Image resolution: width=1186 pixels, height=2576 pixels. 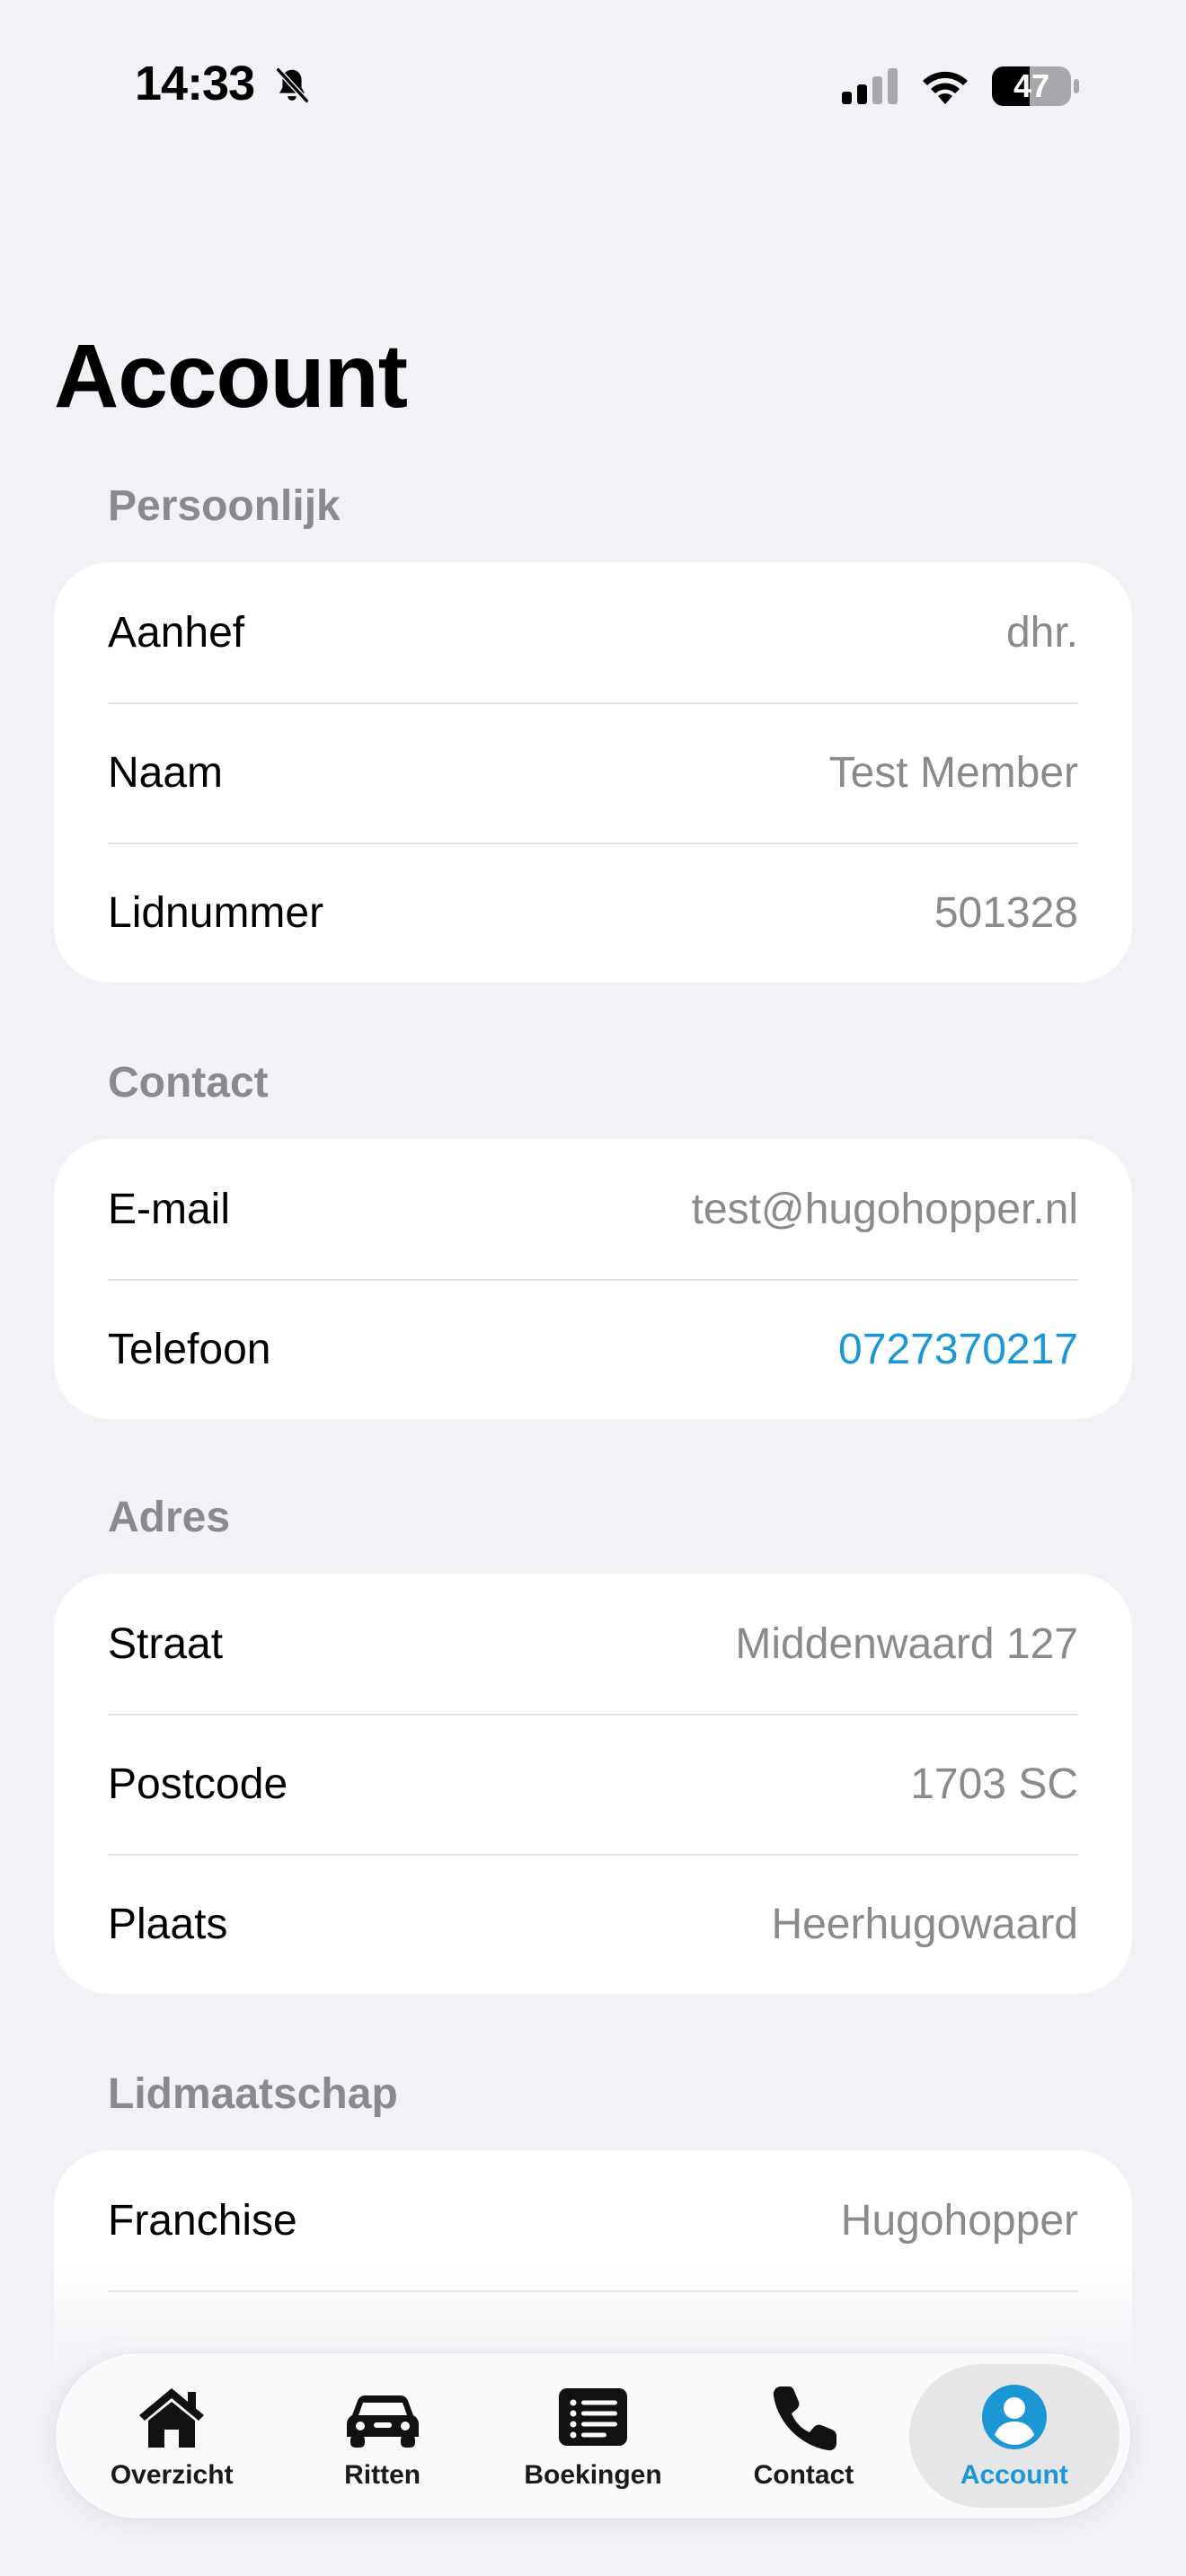 What do you see at coordinates (166, 1643) in the screenshot?
I see `row-label: Straat` at bounding box center [166, 1643].